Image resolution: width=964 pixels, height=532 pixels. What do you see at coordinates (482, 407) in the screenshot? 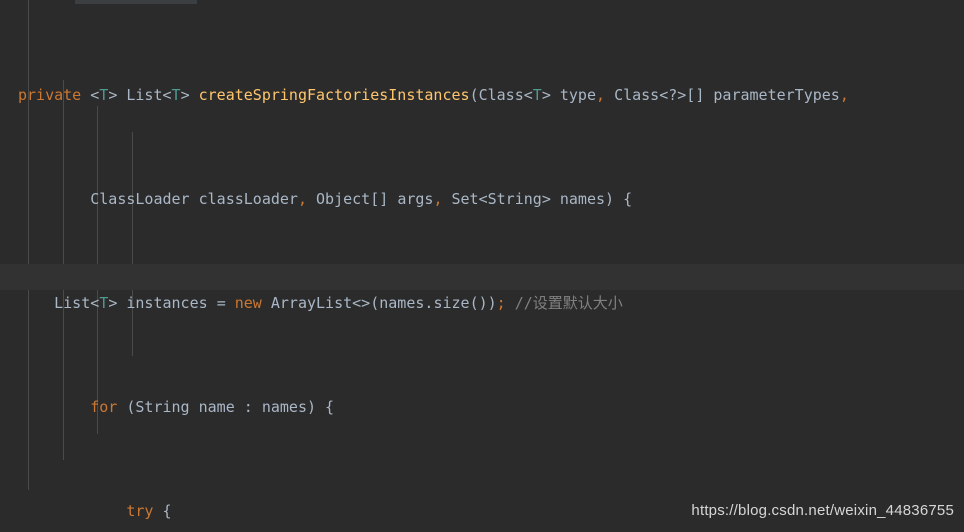
I see `code-line: for (String name : names) {` at bounding box center [482, 407].